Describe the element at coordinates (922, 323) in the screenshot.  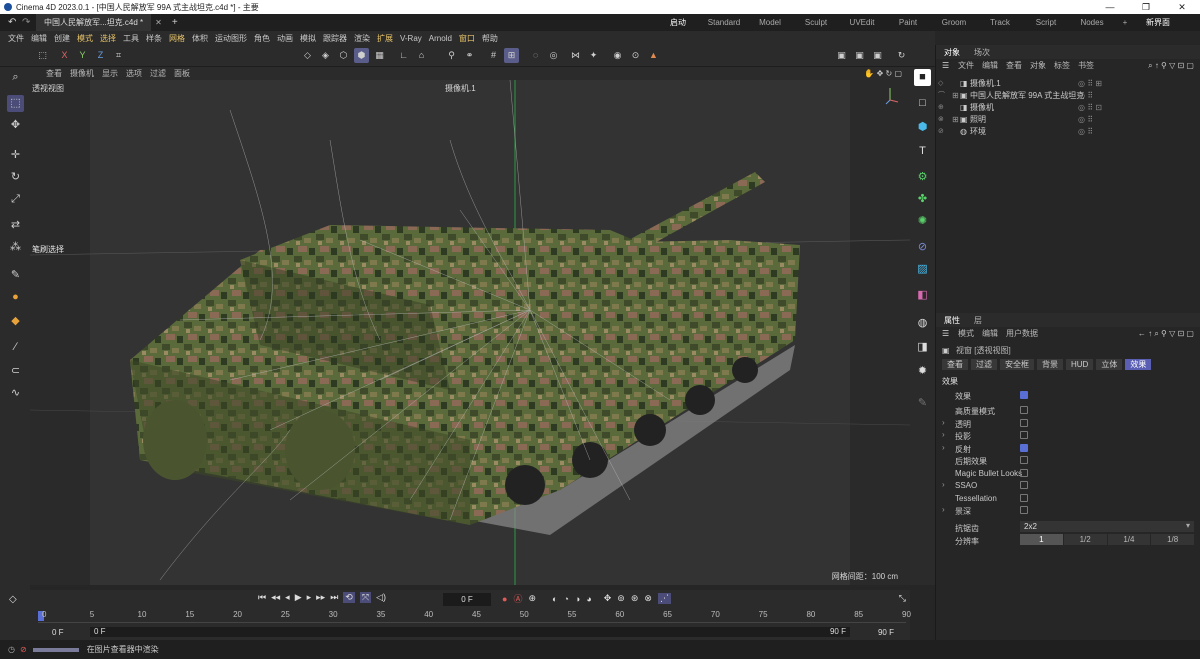
I see `environment-icon: ◍` at that location.